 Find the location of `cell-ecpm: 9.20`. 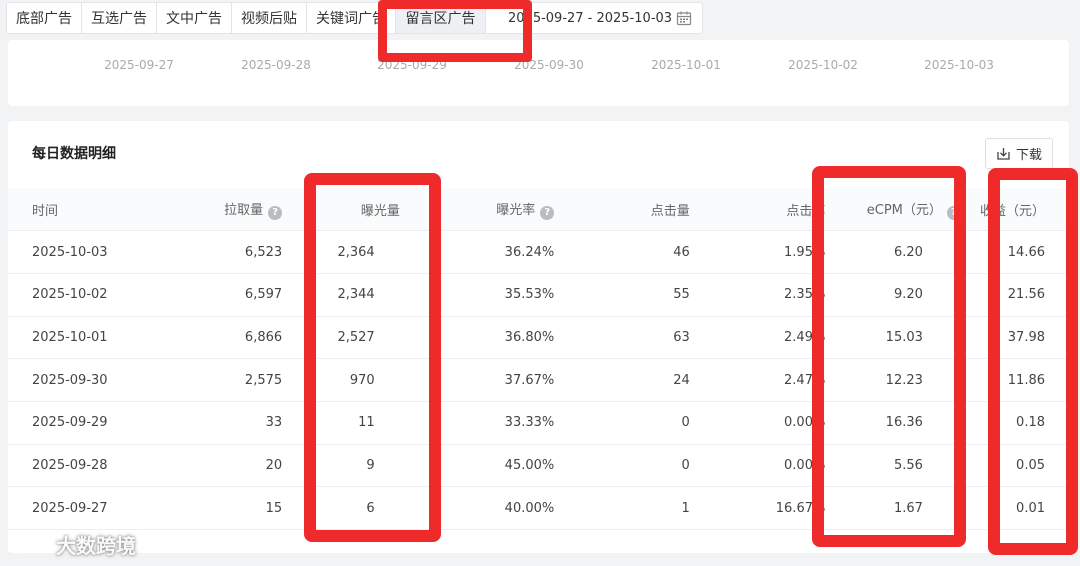

cell-ecpm: 9.20 is located at coordinates (893, 295).